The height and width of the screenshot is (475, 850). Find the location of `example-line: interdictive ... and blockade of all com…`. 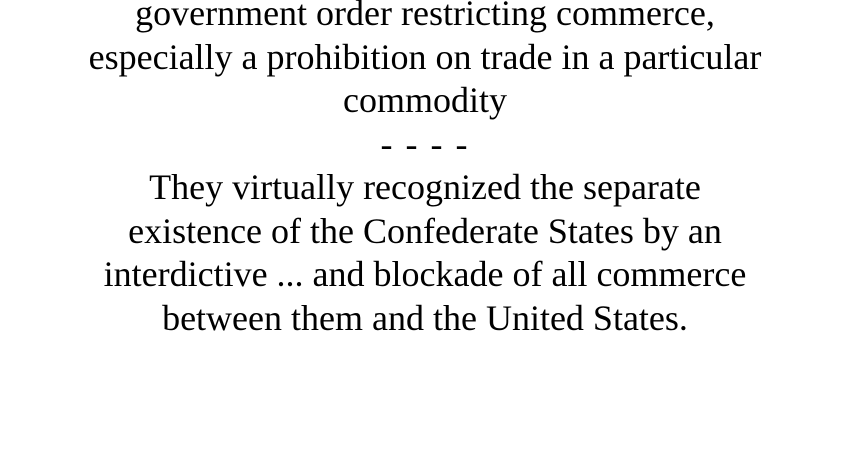

example-line: interdictive ... and blockade of all com… is located at coordinates (425, 274).